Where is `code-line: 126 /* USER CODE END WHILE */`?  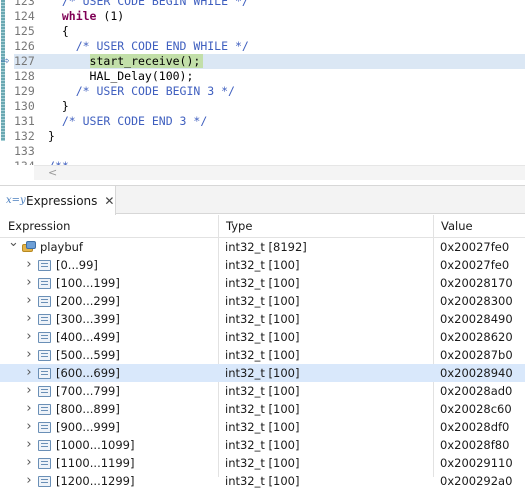
code-line: 126 /* USER CODE END WHILE */ is located at coordinates (269, 46).